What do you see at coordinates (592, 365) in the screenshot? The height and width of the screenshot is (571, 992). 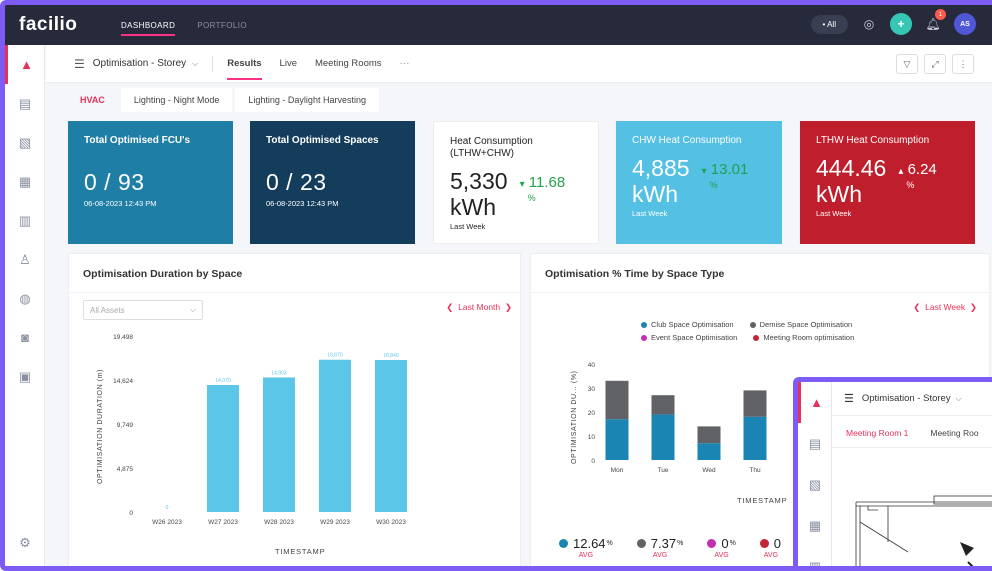 I see `y-tick-label: 40` at bounding box center [592, 365].